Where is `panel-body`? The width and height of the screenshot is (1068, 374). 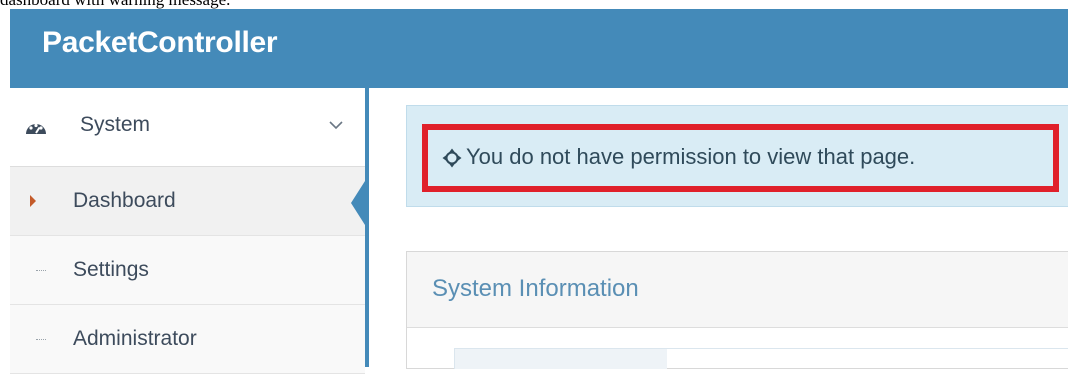
panel-body is located at coordinates (737, 348).